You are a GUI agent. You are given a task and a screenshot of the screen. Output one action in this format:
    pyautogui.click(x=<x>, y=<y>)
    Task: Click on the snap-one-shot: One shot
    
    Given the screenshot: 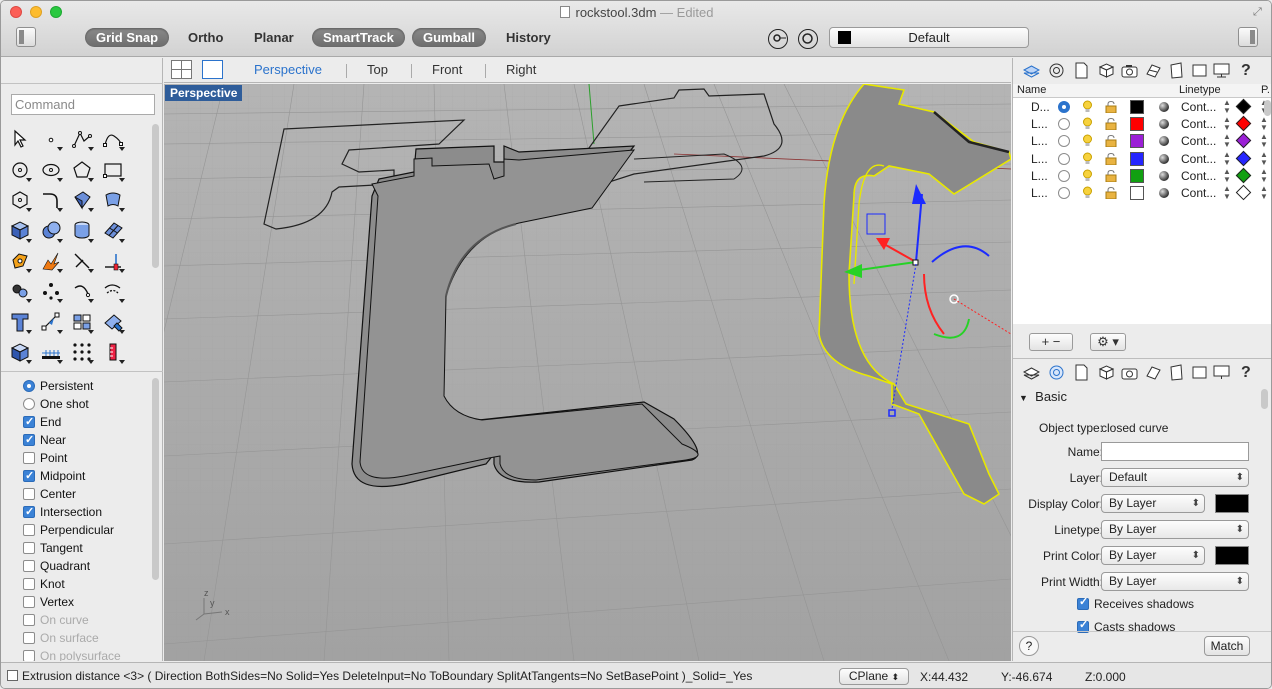 What is the action you would take?
    pyautogui.click(x=87, y=404)
    